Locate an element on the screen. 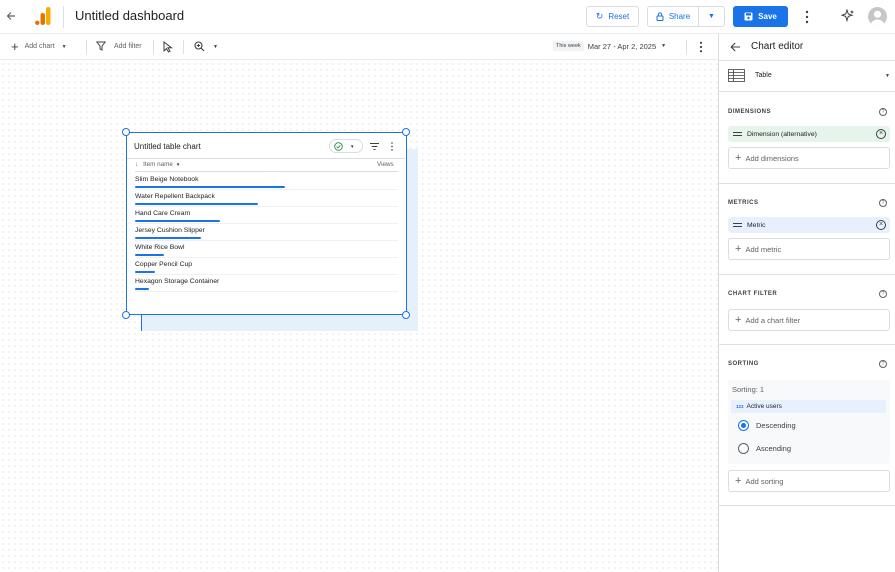 The width and height of the screenshot is (895, 572). cursor-select-icon is located at coordinates (168, 47).